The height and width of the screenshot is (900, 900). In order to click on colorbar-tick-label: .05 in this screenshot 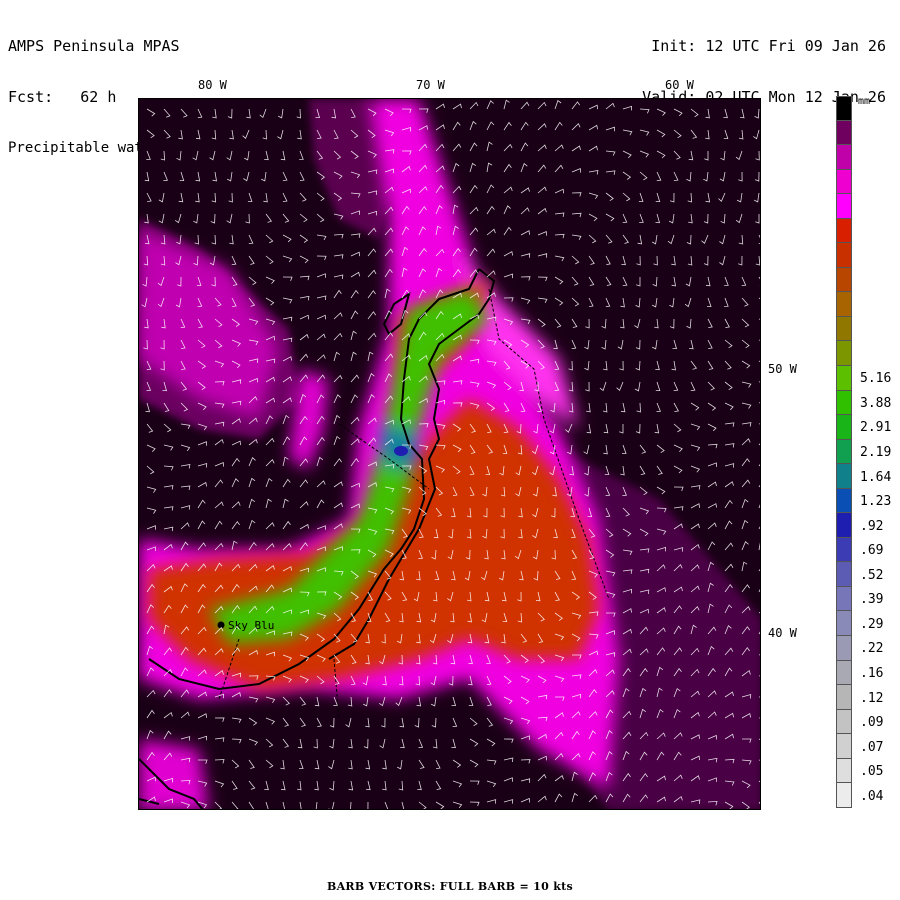, I will do `click(872, 772)`.